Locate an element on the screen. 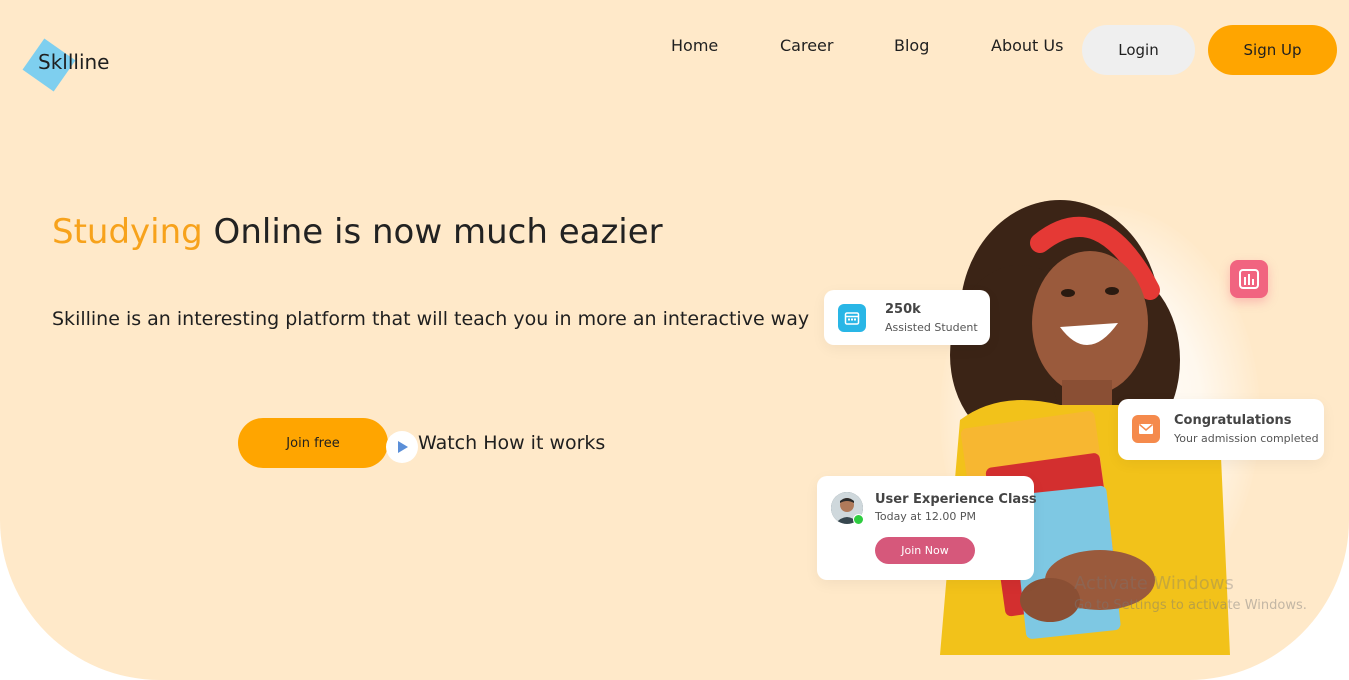  admission-title: Congratulations is located at coordinates (1233, 420).